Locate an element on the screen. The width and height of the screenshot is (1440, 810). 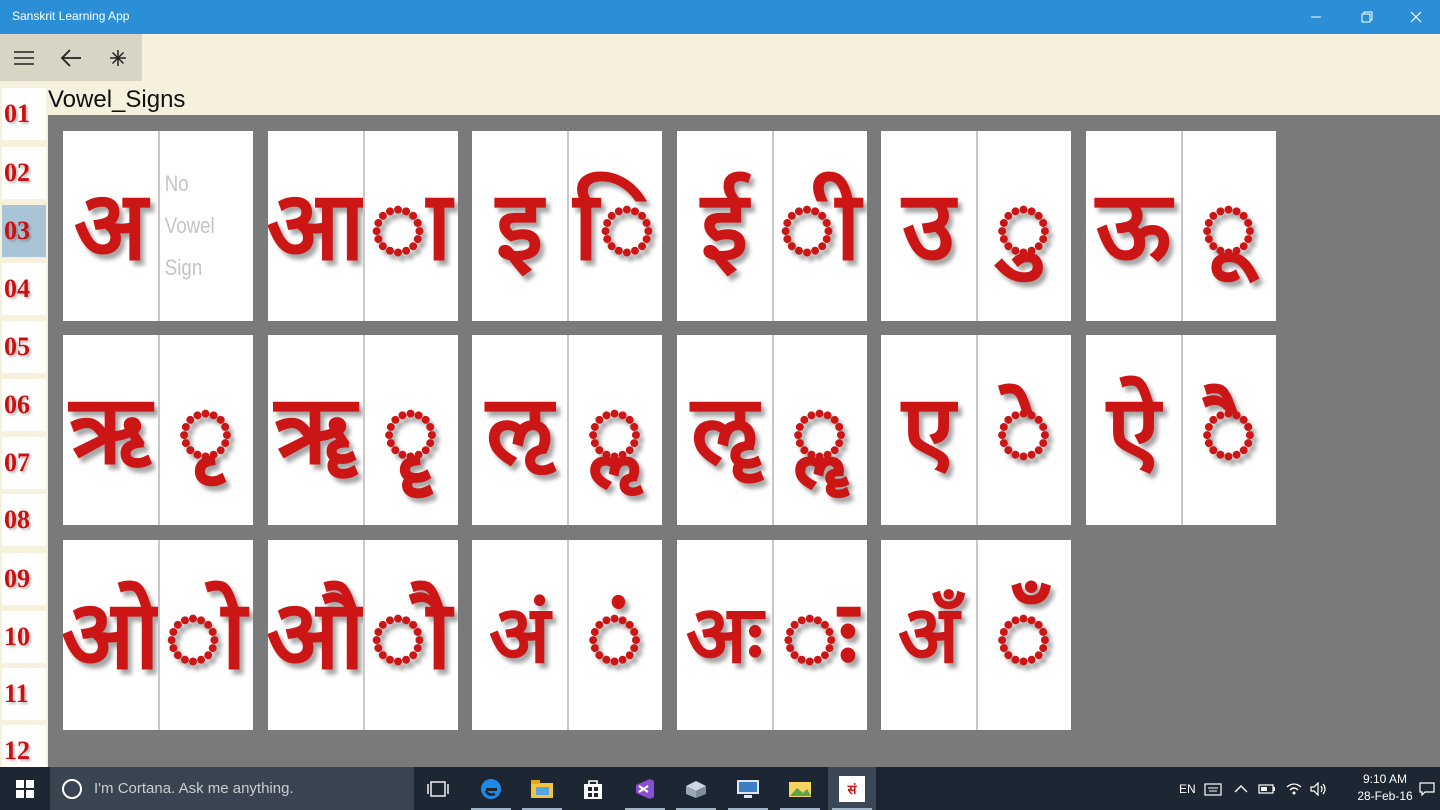
vowel-card: ॡॣ is located at coordinates (772, 430).